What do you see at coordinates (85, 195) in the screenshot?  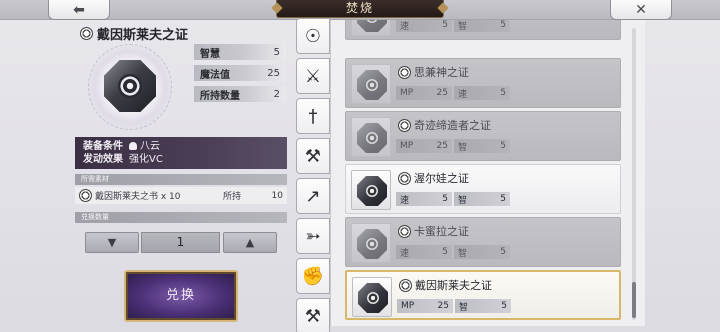 I see `book-coin-icon` at bounding box center [85, 195].